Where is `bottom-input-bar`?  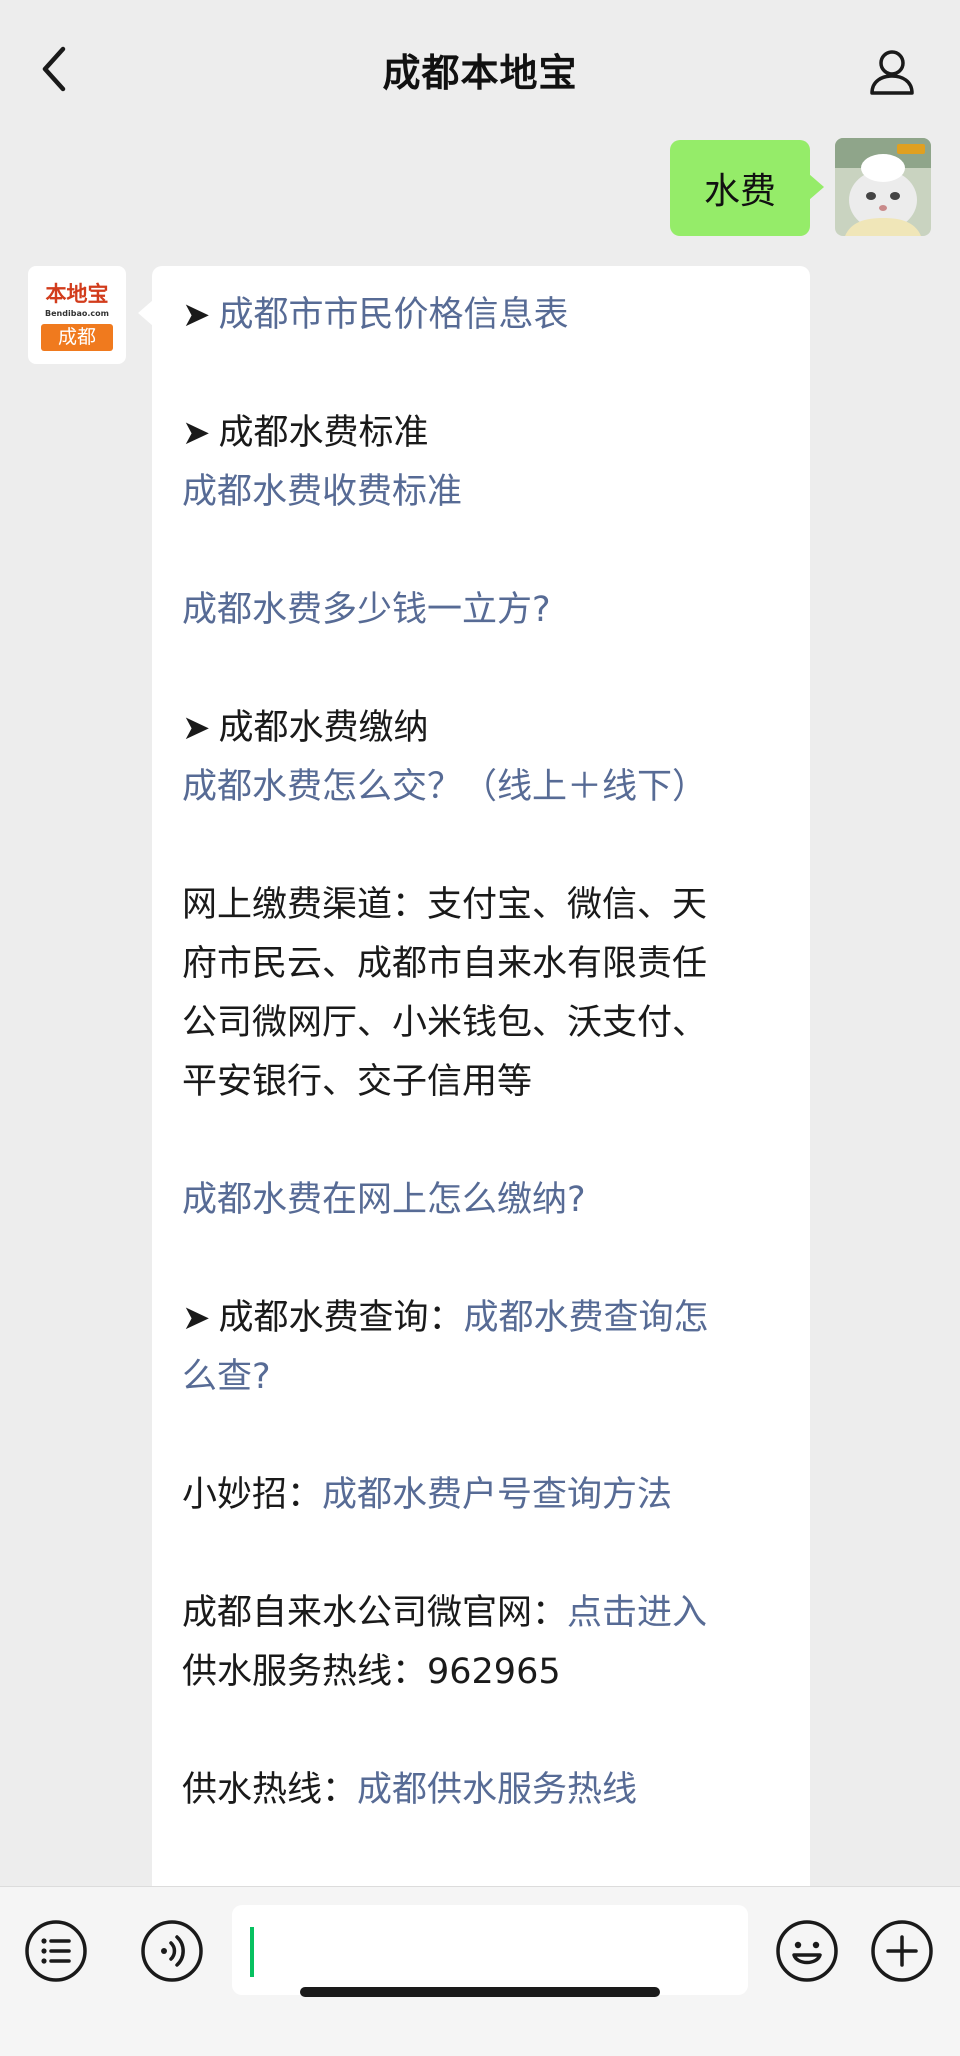
bottom-input-bar is located at coordinates (480, 1971).